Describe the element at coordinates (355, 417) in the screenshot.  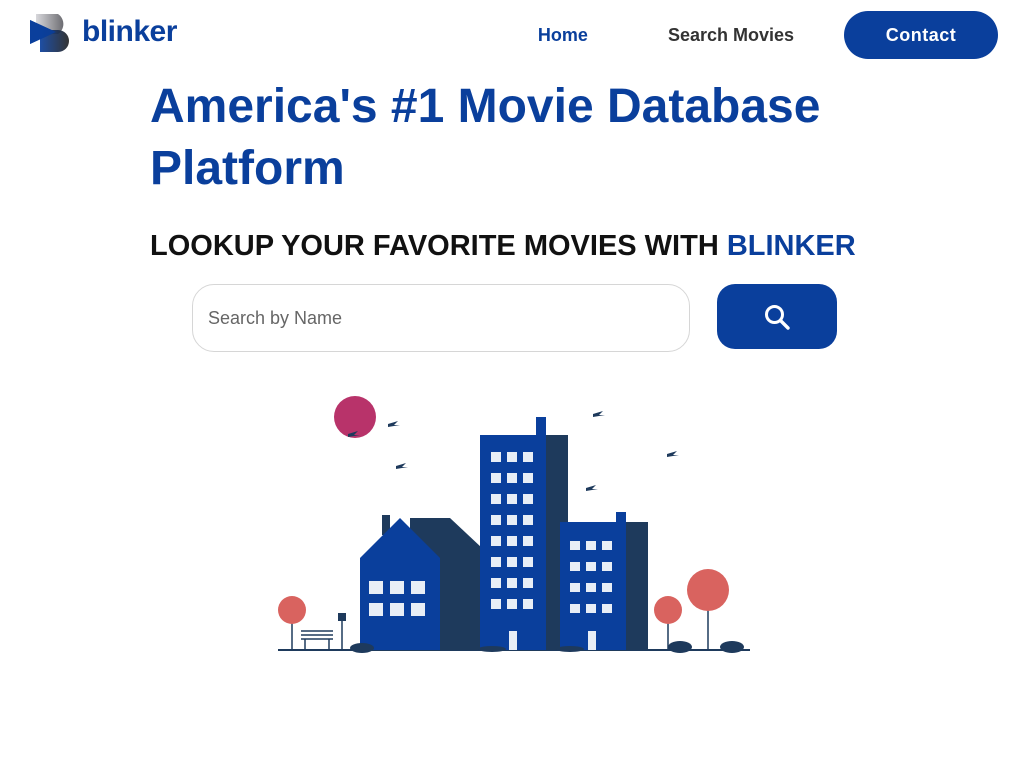
I see `sun-icon` at that location.